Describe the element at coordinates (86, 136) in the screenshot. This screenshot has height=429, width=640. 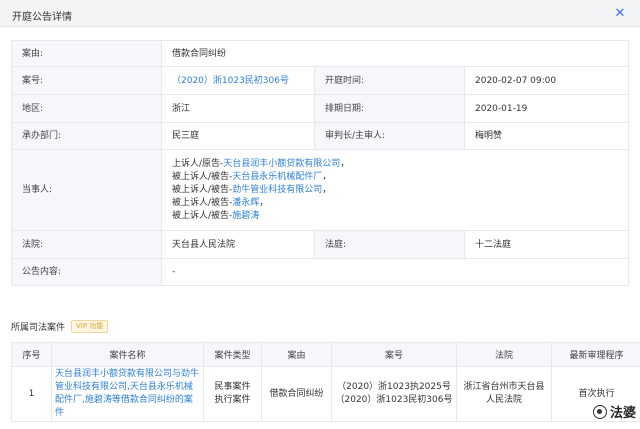
I see `department-label: 承办部门:` at that location.